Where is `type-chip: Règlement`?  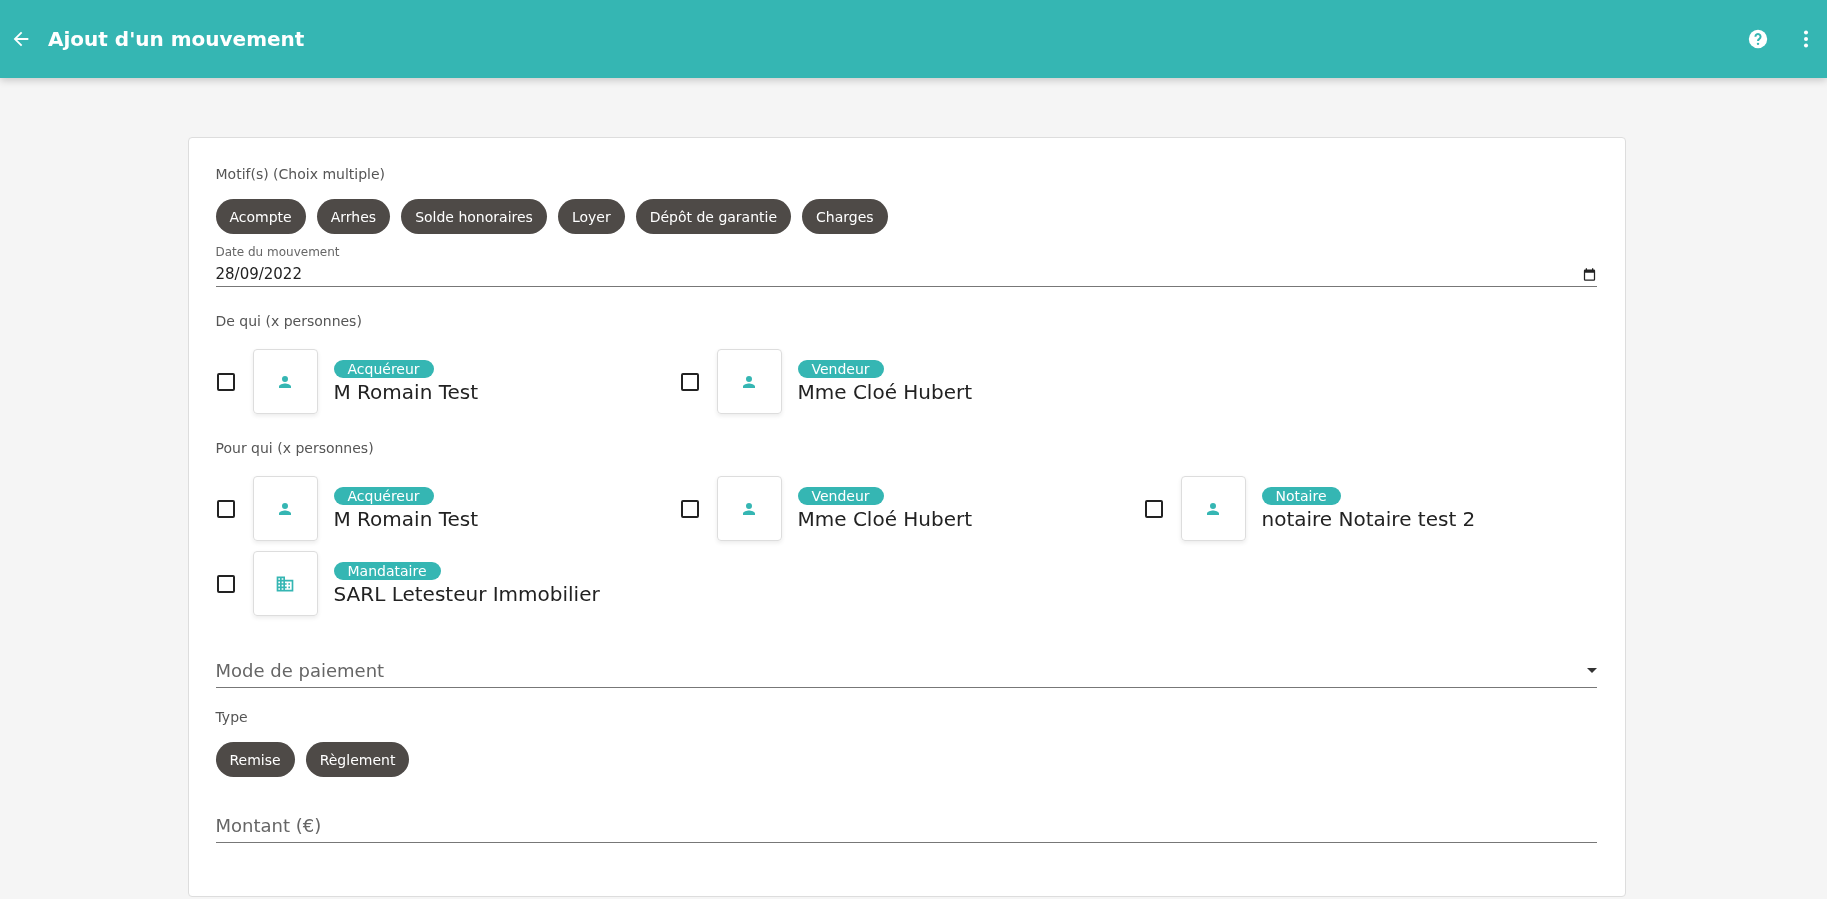
type-chip: Règlement is located at coordinates (357, 759).